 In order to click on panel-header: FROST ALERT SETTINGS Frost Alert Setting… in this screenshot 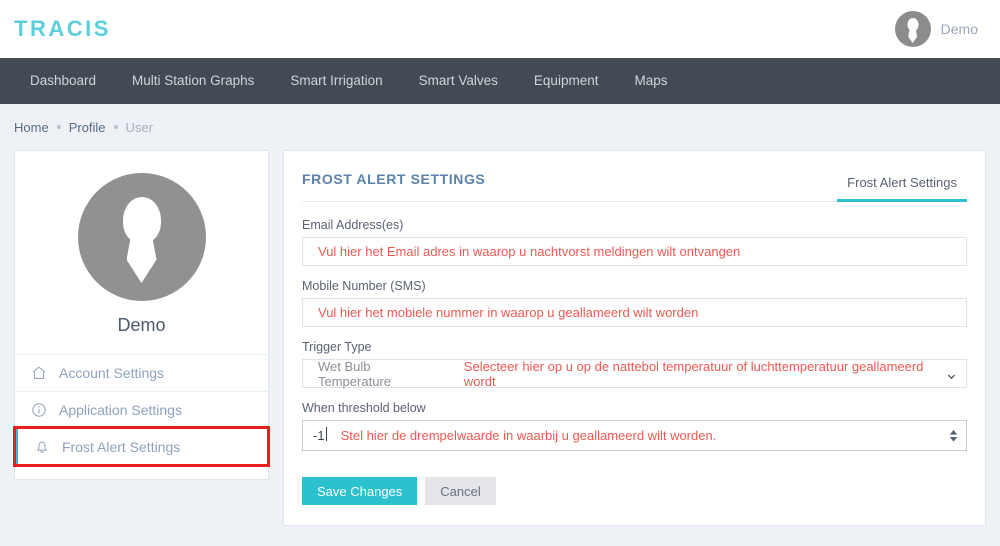, I will do `click(634, 184)`.